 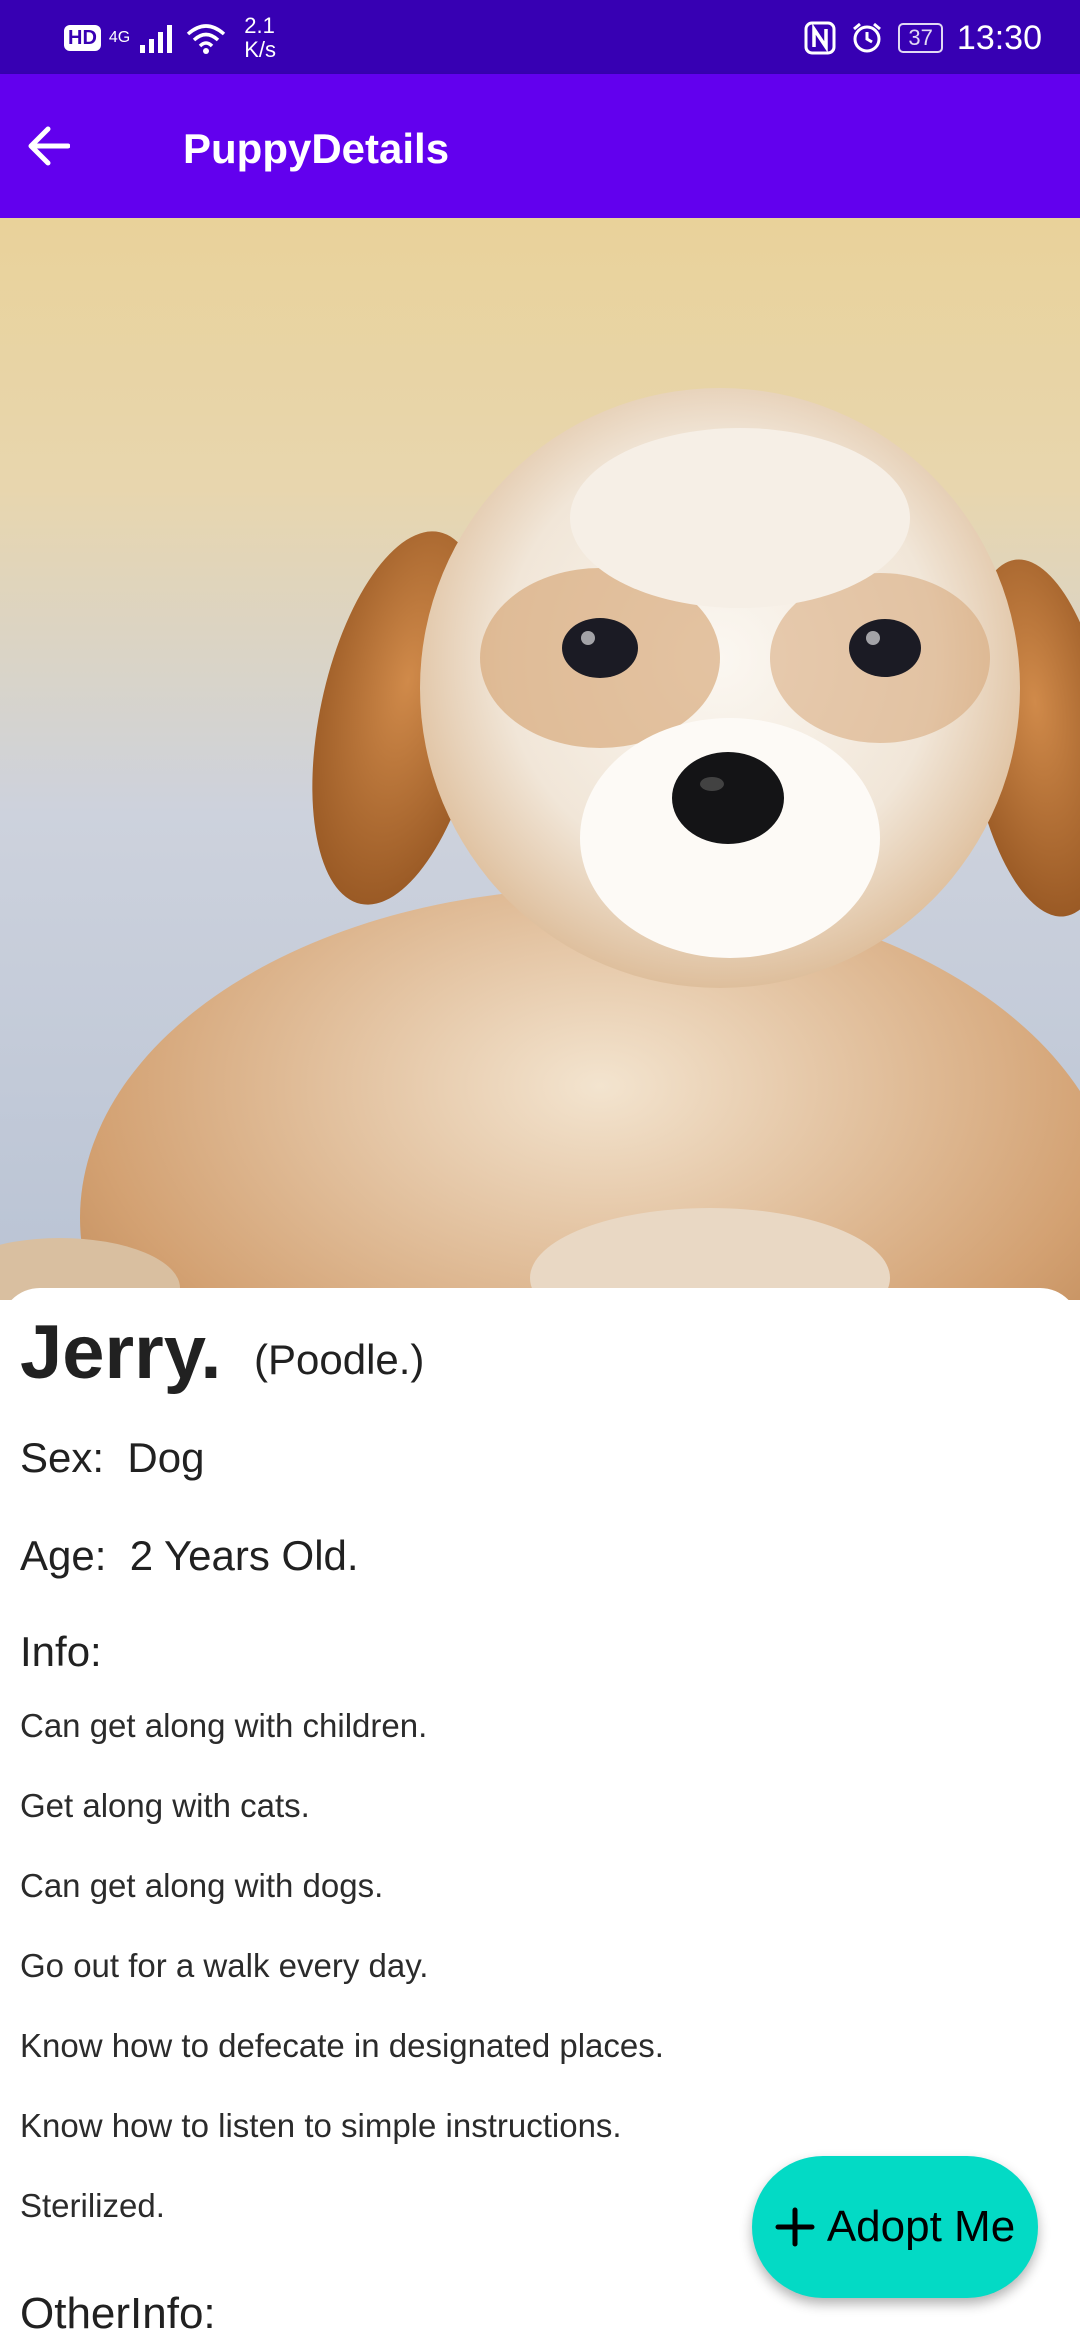 I want to click on adopt-me-button: Adopt Me, so click(x=895, y=2227).